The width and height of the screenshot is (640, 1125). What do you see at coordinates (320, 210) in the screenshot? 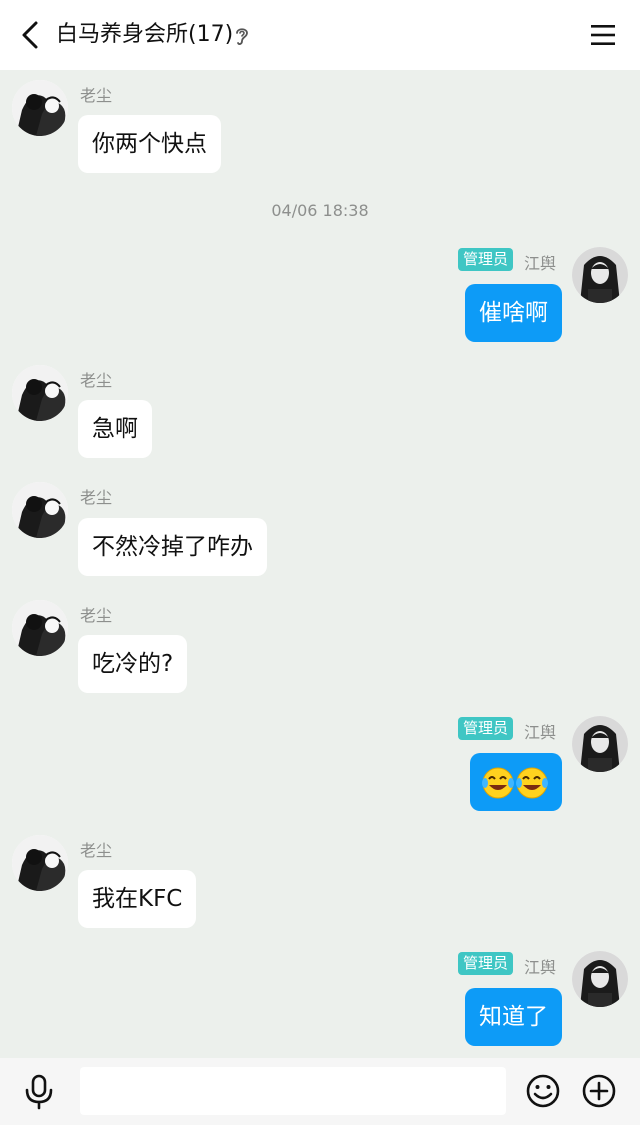
I see `timestamp: 04/06 18:38` at bounding box center [320, 210].